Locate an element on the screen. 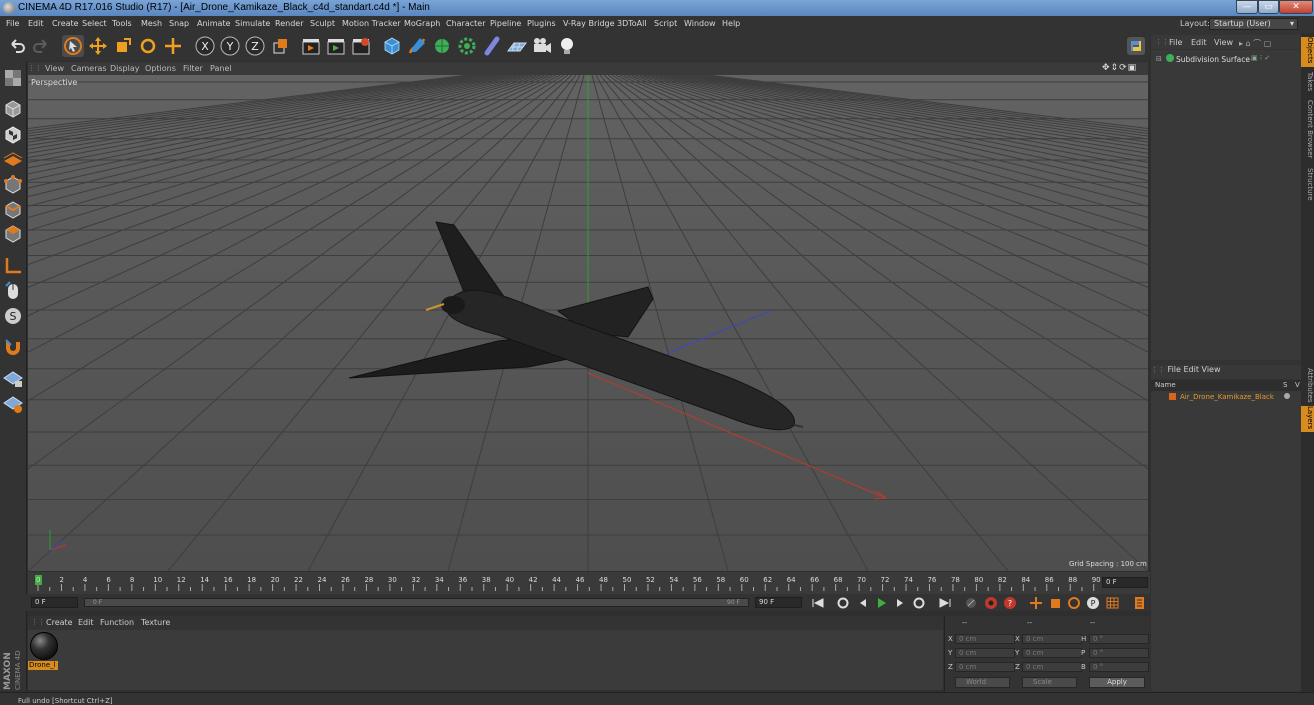 Image resolution: width=1314 pixels, height=705 pixels. model-mode-button is located at coordinates (13, 109).